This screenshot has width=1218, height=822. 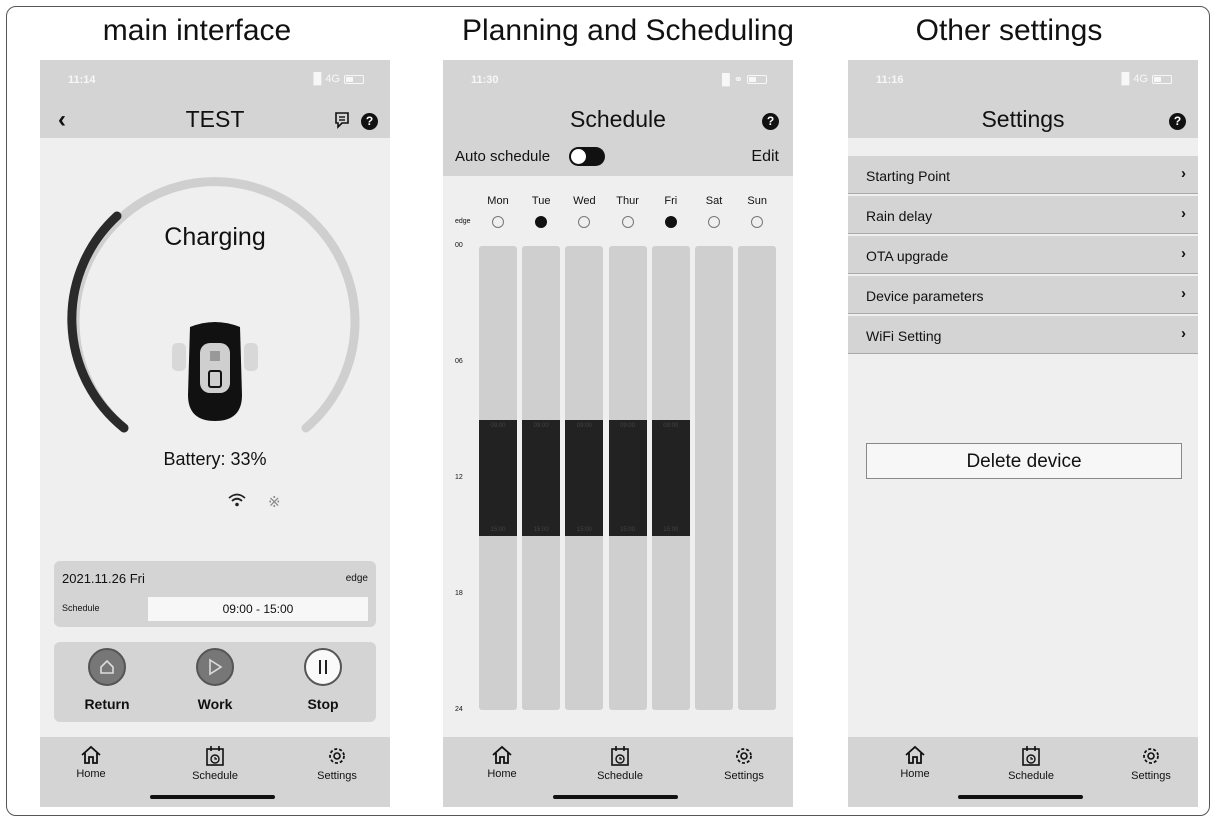 What do you see at coordinates (356, 578) in the screenshot?
I see `mode-label: edge` at bounding box center [356, 578].